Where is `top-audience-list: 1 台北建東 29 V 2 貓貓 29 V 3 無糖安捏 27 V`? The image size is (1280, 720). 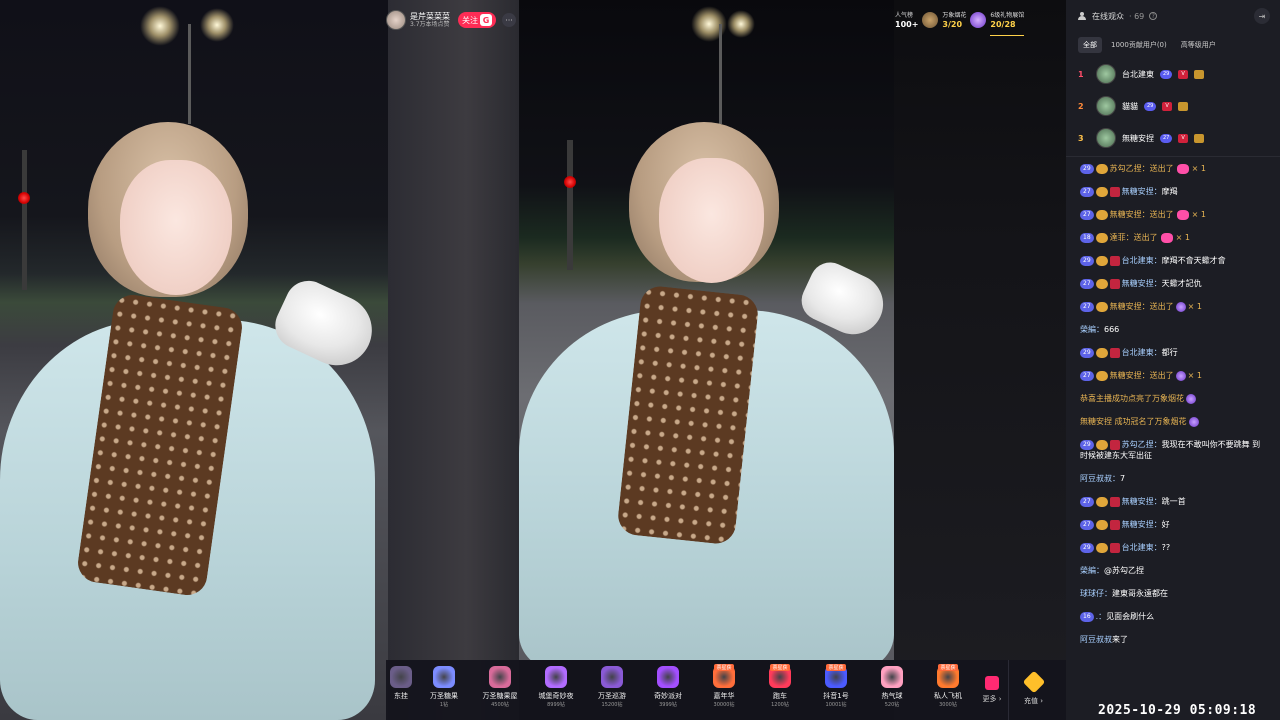 top-audience-list: 1 台北建東 29 V 2 貓貓 29 V 3 無糖安捏 27 V is located at coordinates (1173, 106).